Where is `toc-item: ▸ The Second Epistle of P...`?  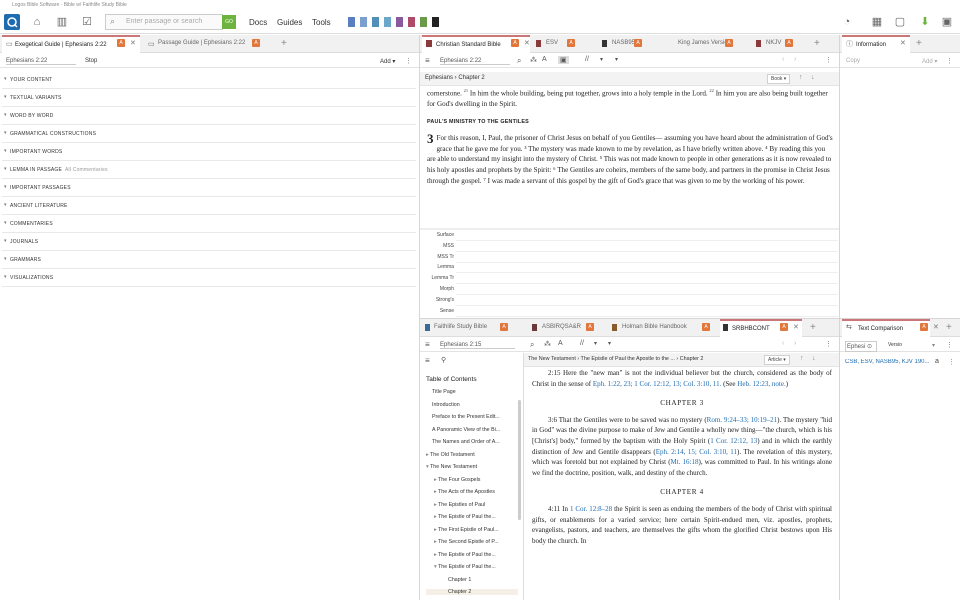 toc-item: ▸ The Second Epistle of P... is located at coordinates (472, 542).